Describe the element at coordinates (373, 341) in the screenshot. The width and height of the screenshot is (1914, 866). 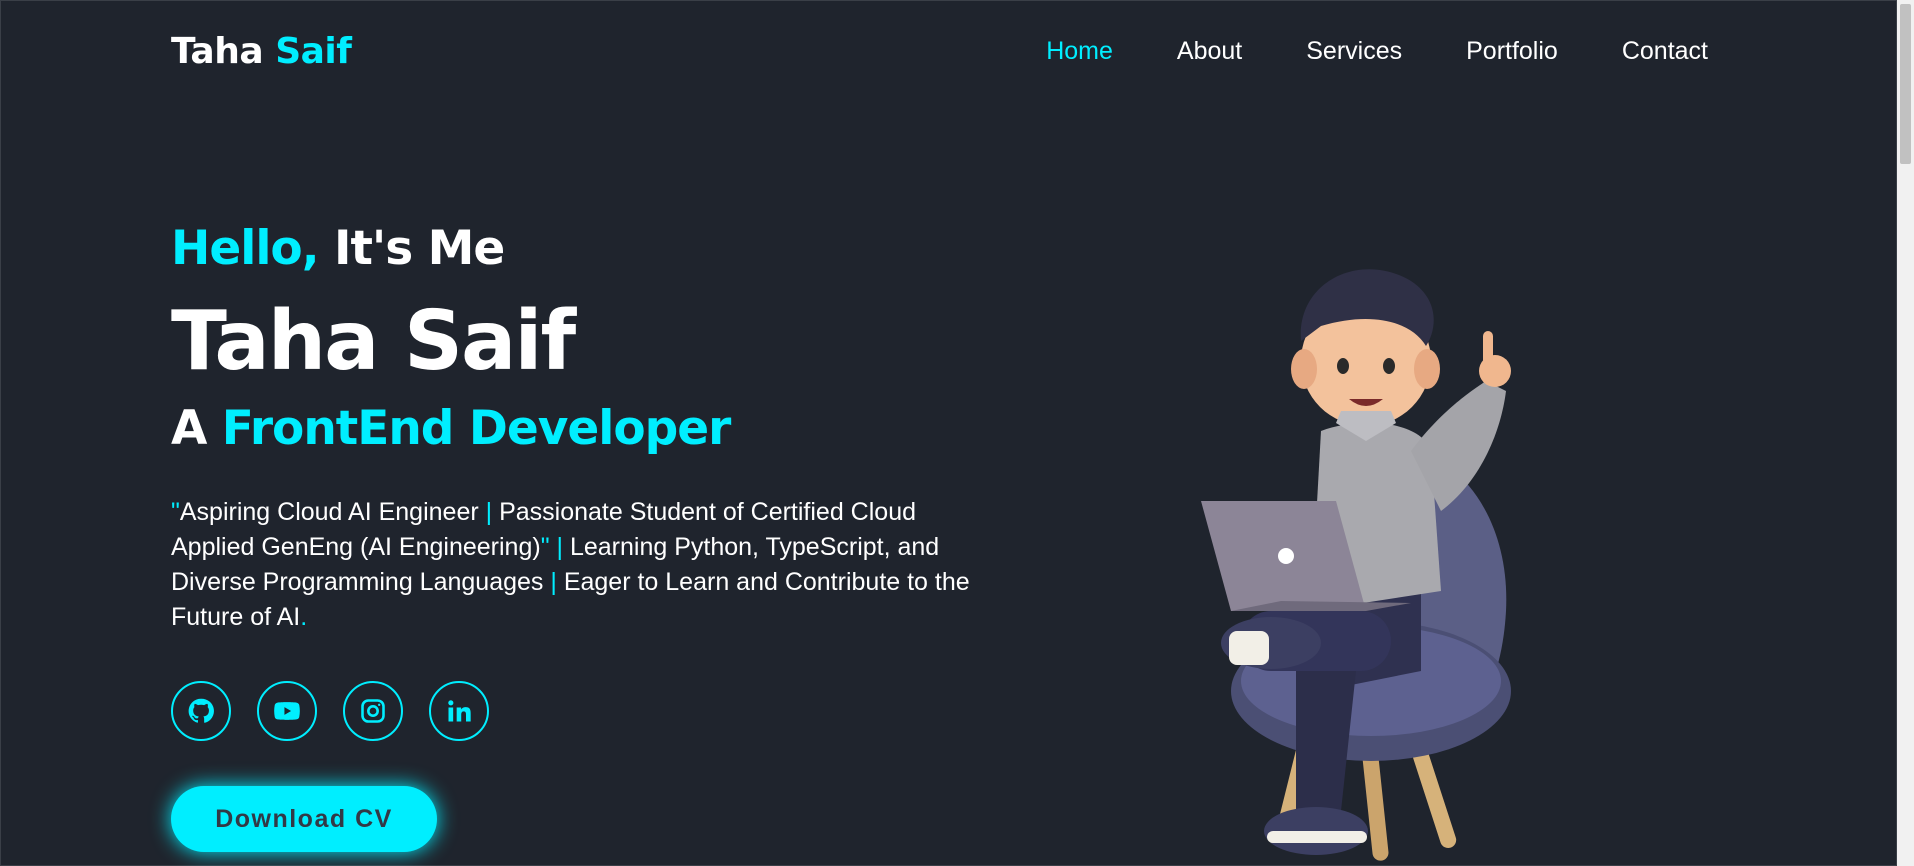
I see `hero-name: Taha Saif` at that location.